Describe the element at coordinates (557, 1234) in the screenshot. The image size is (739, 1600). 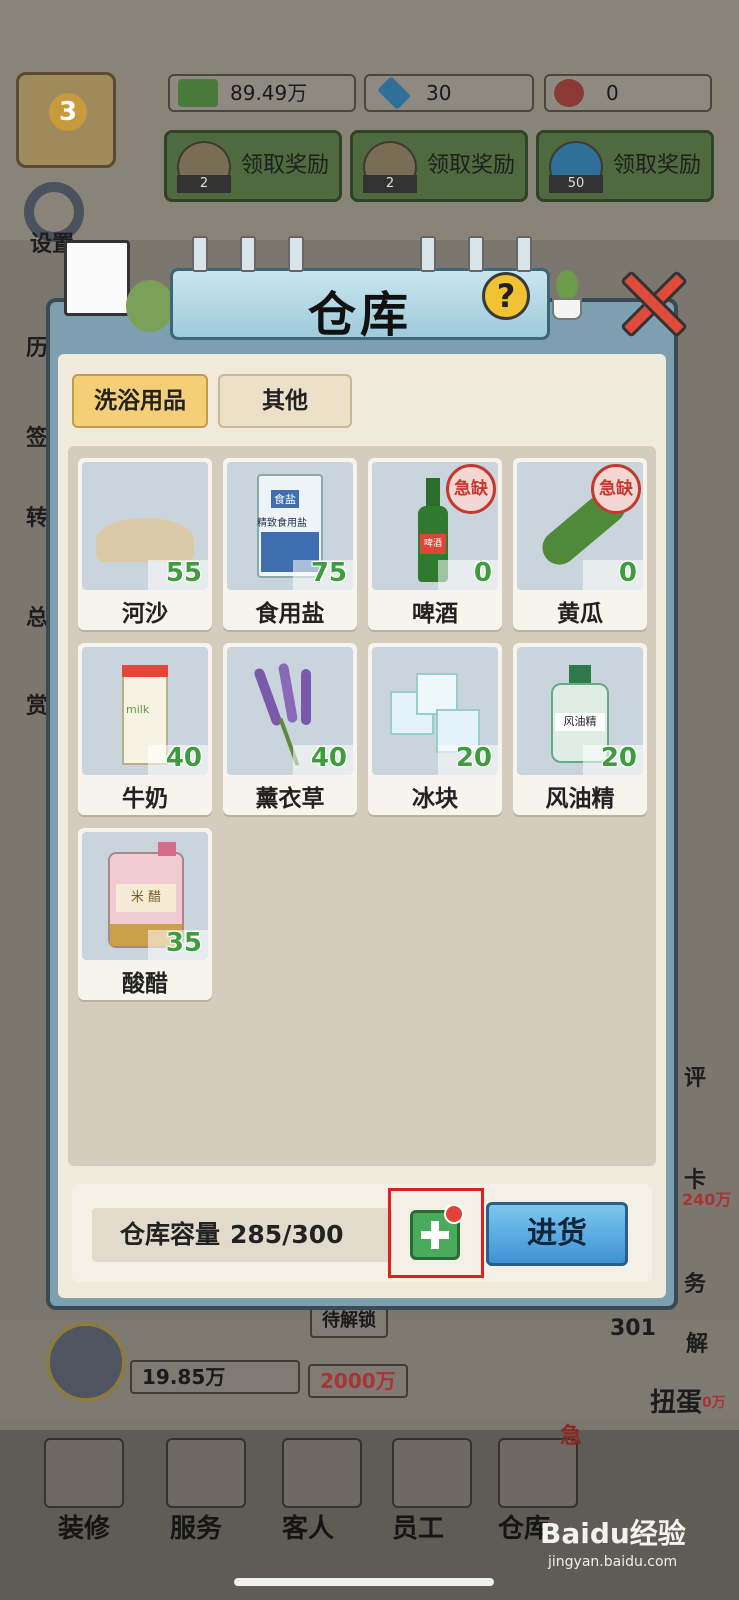
I see `restock-button: 进货` at that location.